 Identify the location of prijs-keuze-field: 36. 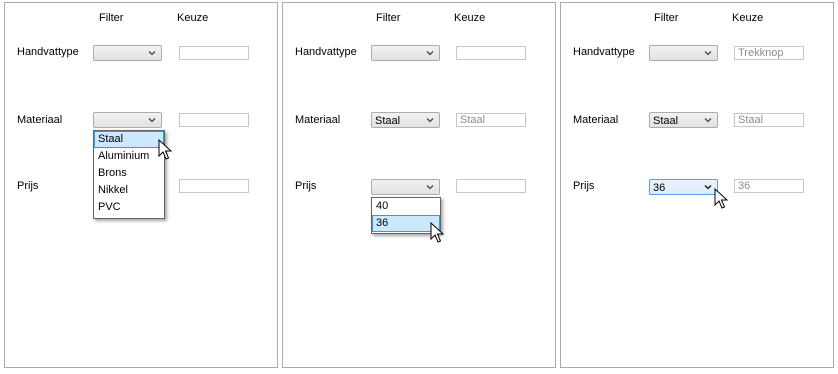
(769, 186).